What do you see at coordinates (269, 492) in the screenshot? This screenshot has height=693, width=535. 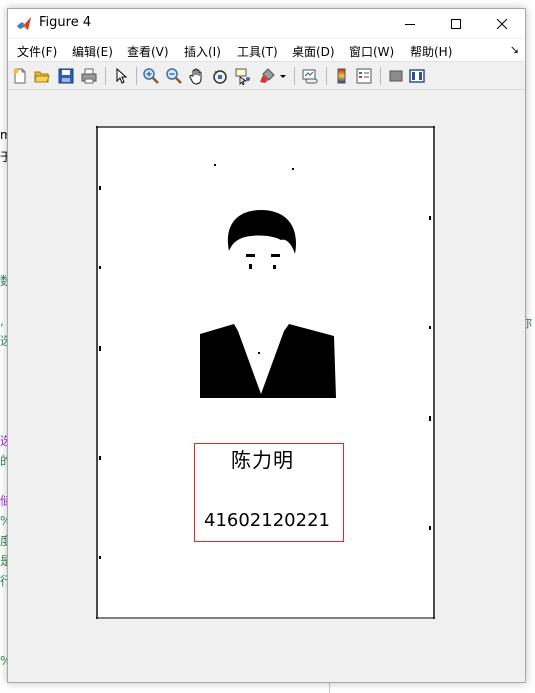 I see `text-region-box: 陈力明 41602120221` at bounding box center [269, 492].